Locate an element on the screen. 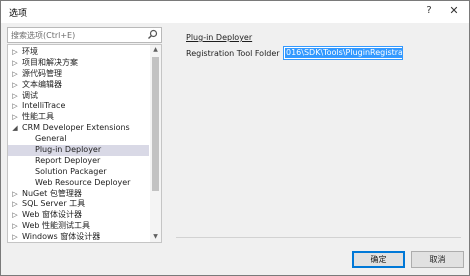 The width and height of the screenshot is (470, 276). scroll-up-arrow-icon: ▲ is located at coordinates (155, 50).